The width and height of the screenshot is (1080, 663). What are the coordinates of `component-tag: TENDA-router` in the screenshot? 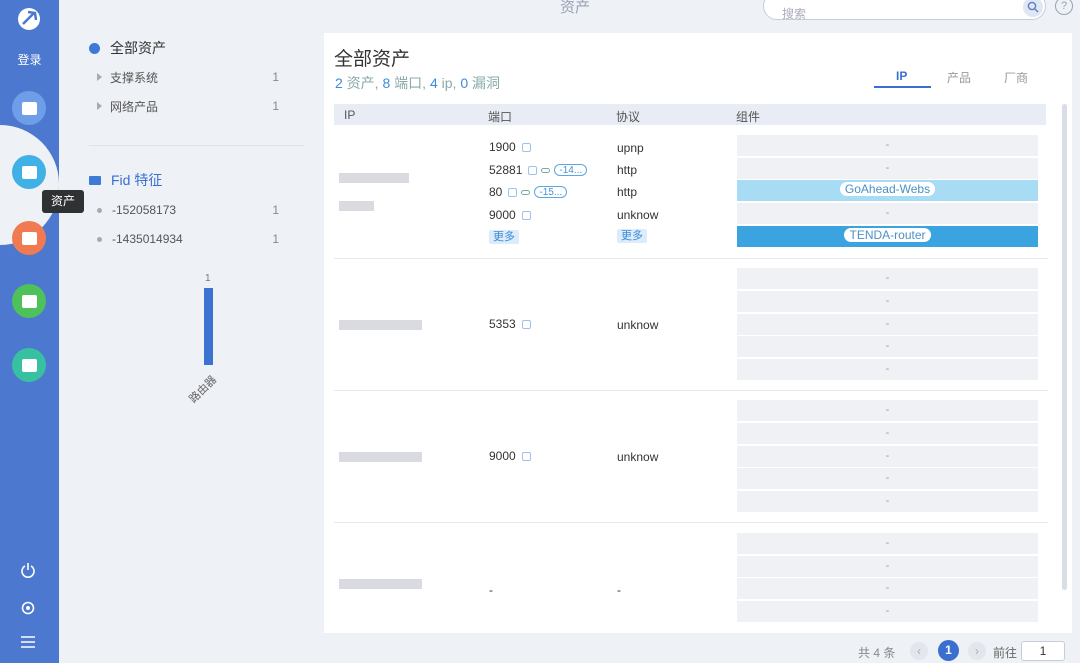 It's located at (887, 235).